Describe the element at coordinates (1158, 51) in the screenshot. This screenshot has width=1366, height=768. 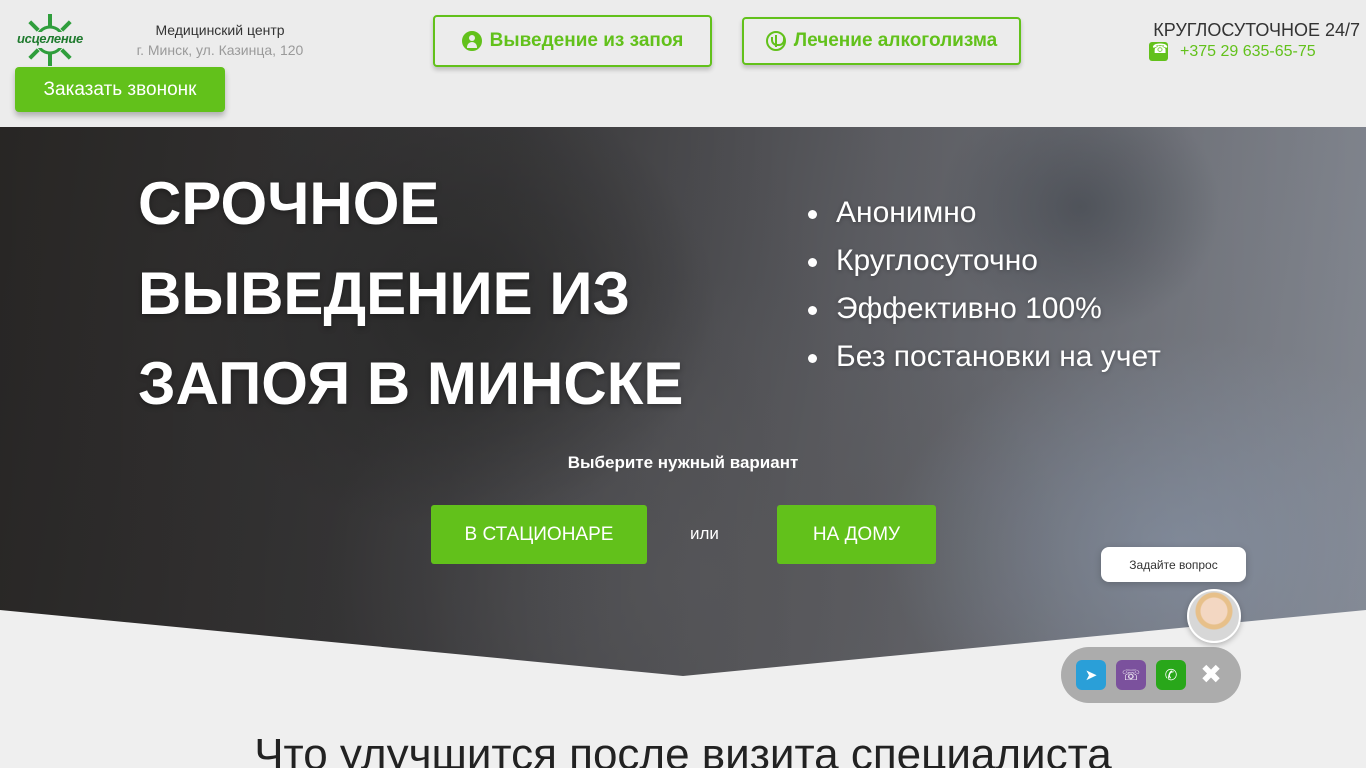
I see `phone-icon` at that location.